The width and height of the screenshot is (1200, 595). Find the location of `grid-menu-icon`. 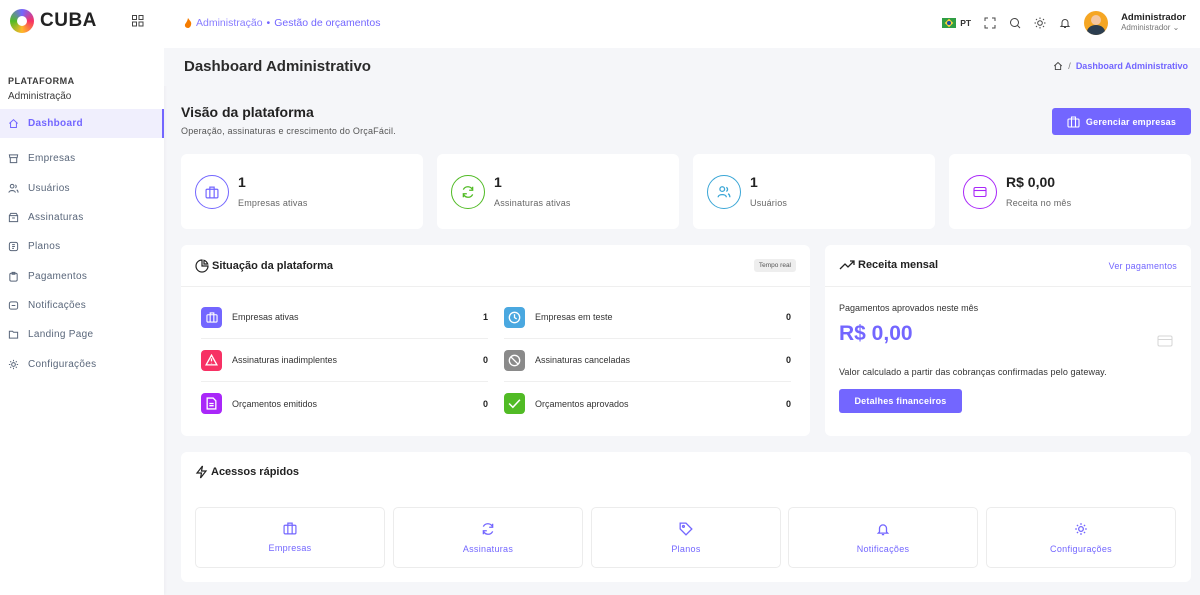

grid-menu-icon is located at coordinates (138, 21).